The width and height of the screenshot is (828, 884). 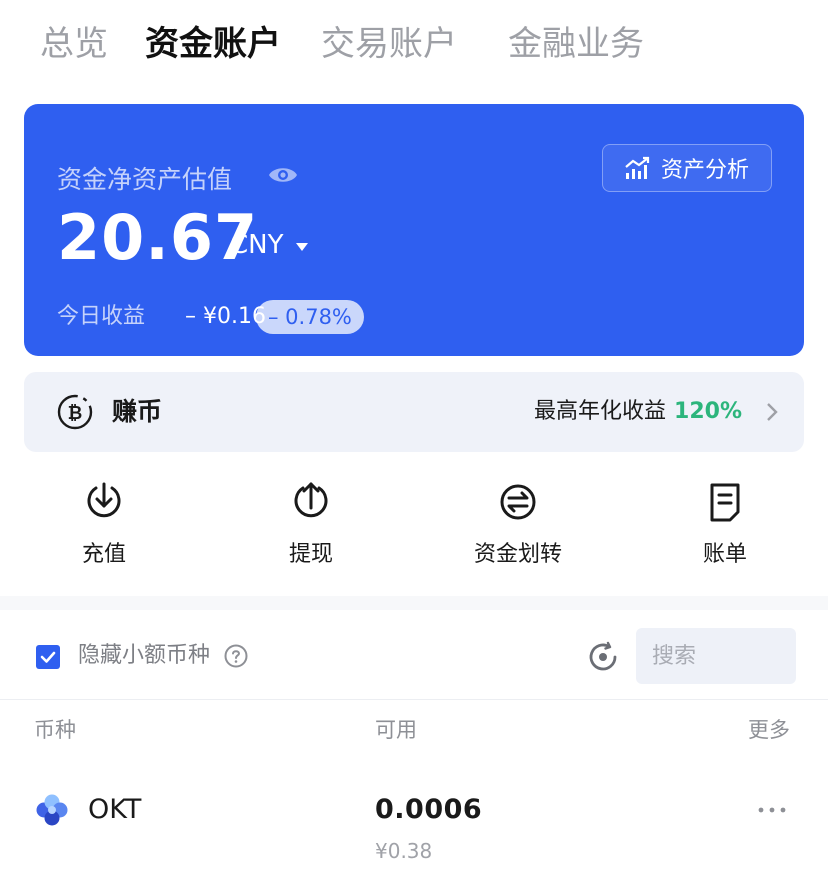 What do you see at coordinates (144, 655) in the screenshot?
I see `hide-small-label: 隐藏小额币种` at bounding box center [144, 655].